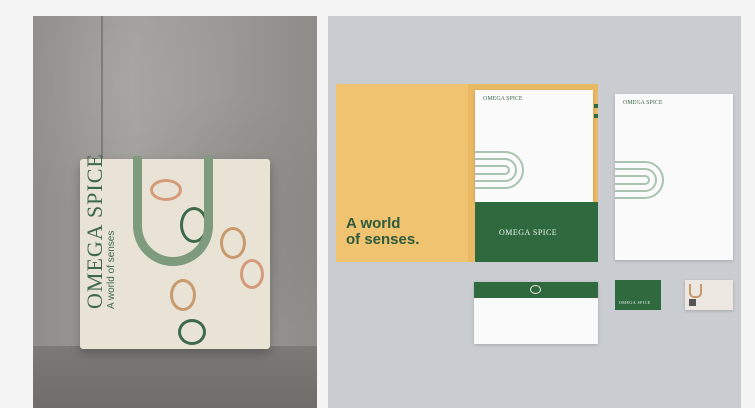 The image size is (755, 408). I want to click on envelope, so click(536, 313).